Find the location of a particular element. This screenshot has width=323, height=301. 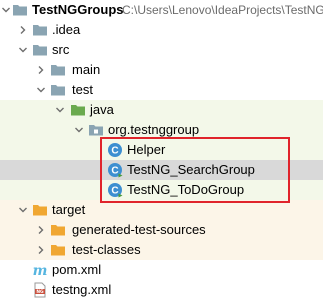

folder-label-test-classes: test-classes is located at coordinates (106, 249).